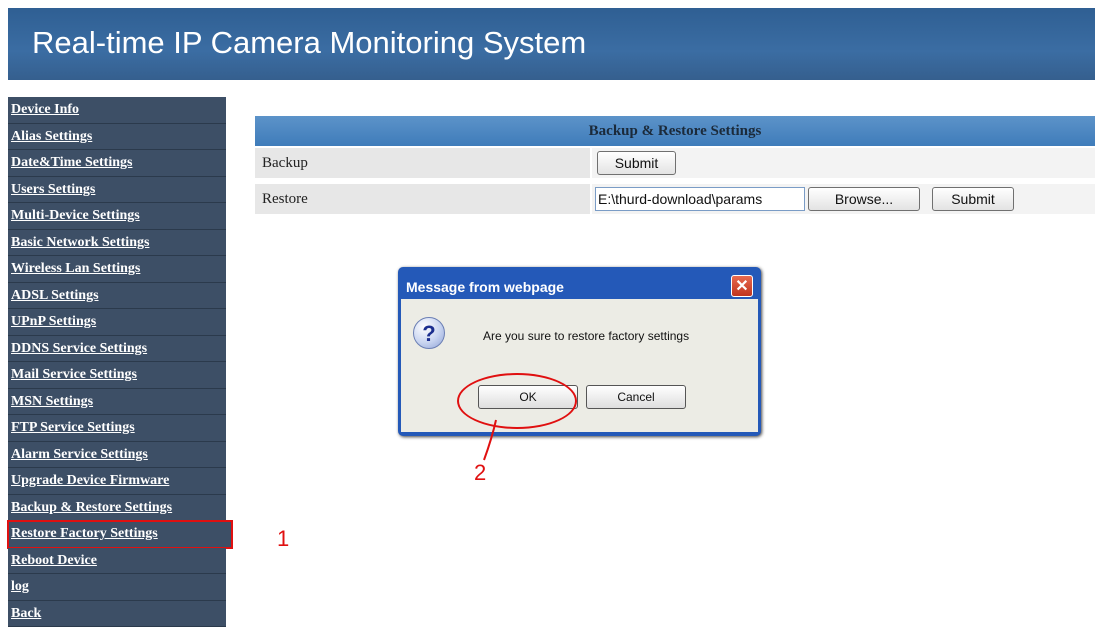 The width and height of the screenshot is (1095, 628). Describe the element at coordinates (422, 199) in the screenshot. I see `restore-label: Restore` at that location.